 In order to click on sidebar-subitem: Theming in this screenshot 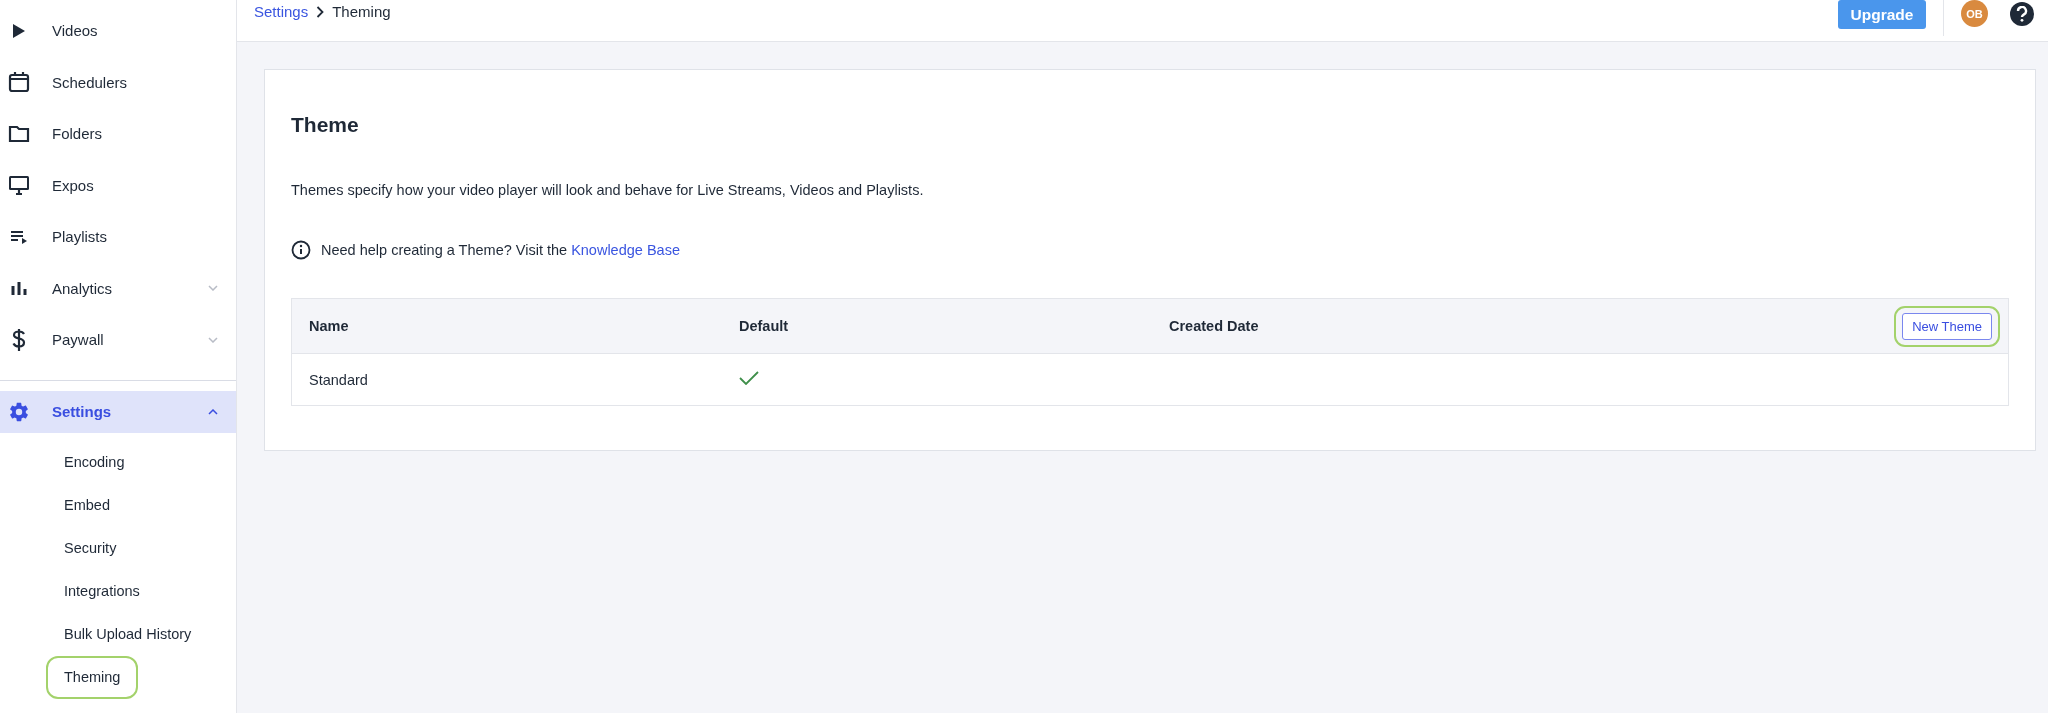, I will do `click(92, 677)`.